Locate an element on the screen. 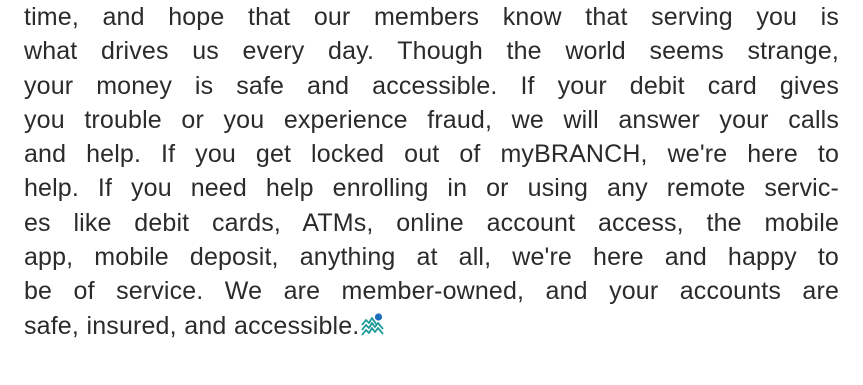 The width and height of the screenshot is (863, 385). paragraph-line-text: safe, insured, and accessible. is located at coordinates (192, 325).